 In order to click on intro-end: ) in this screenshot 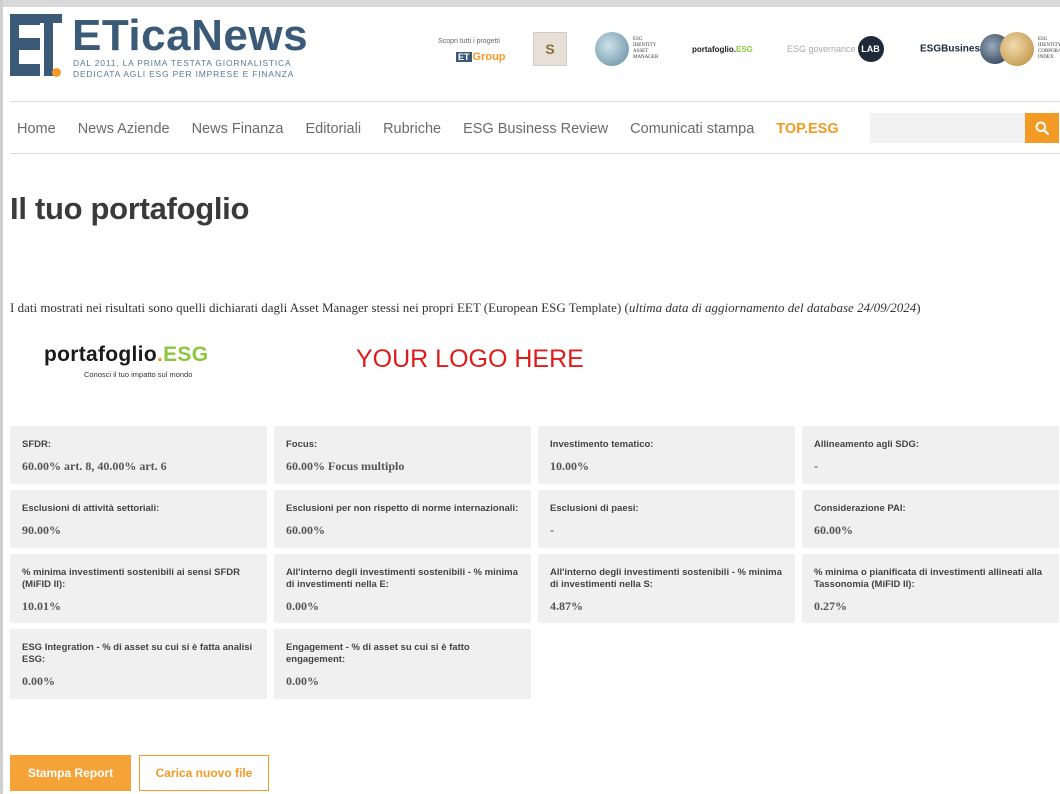, I will do `click(918, 307)`.